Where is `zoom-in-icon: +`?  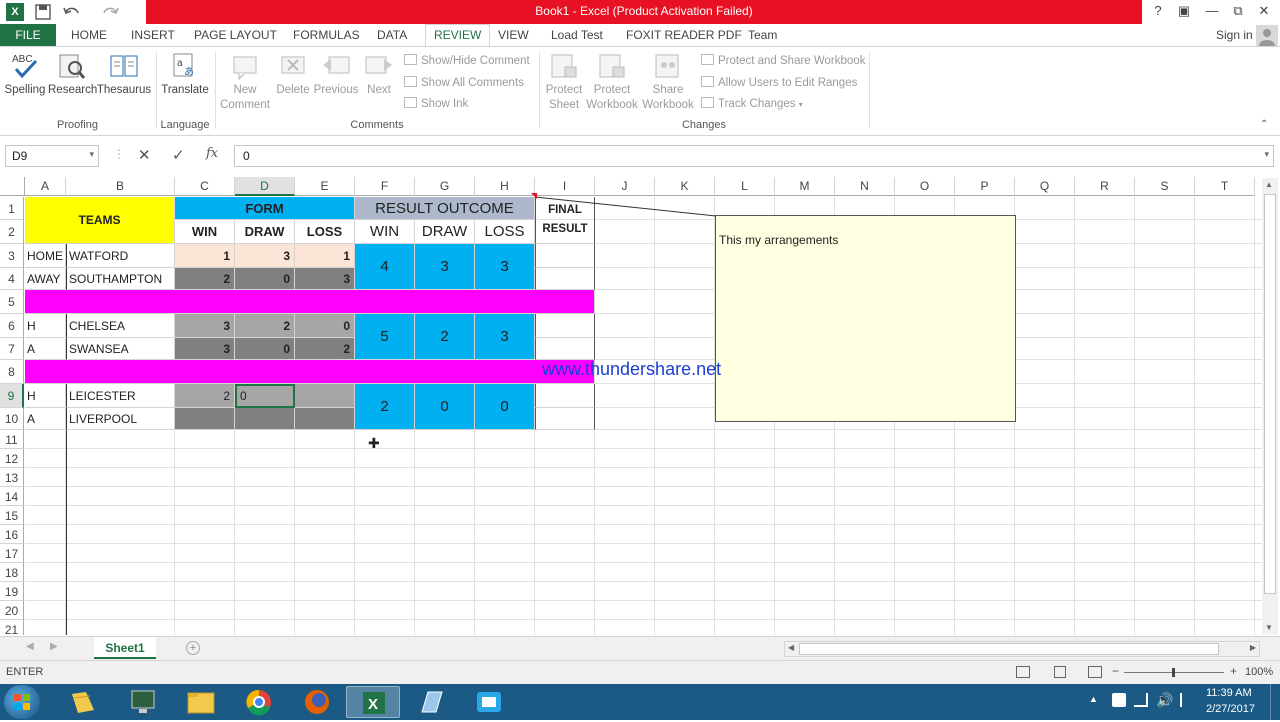
zoom-in-icon: + is located at coordinates (1233, 671).